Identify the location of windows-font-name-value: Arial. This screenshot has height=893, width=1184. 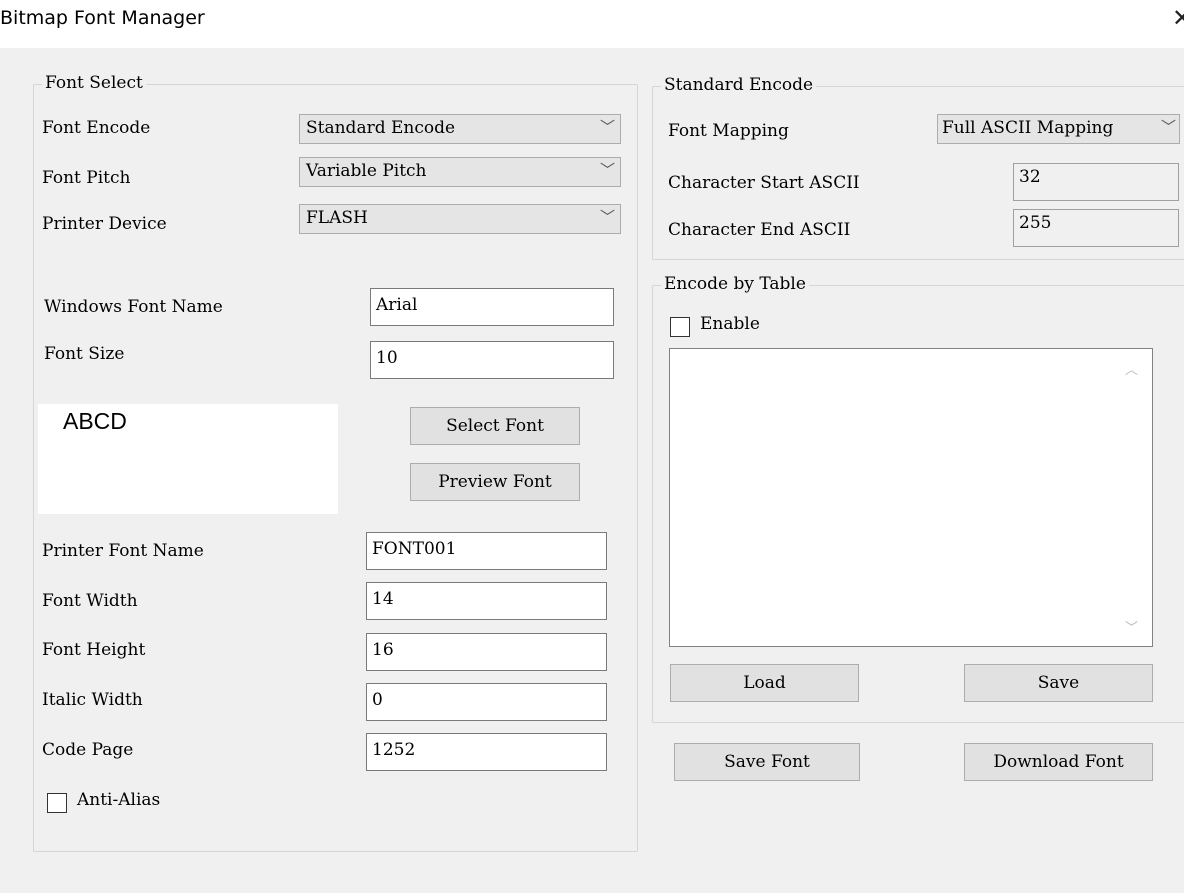
(397, 305).